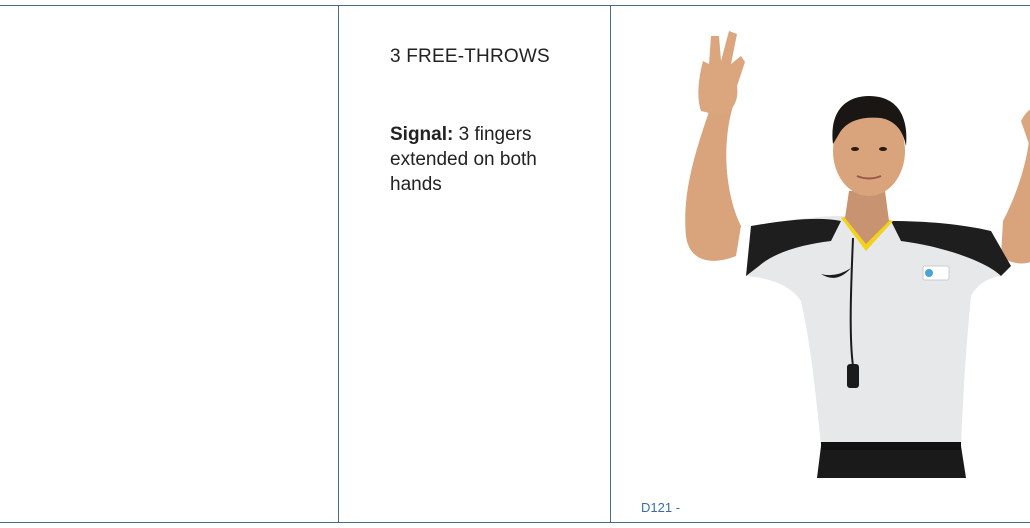 The height and width of the screenshot is (528, 1030). What do you see at coordinates (661, 507) in the screenshot?
I see `figure-caption: D121 -` at bounding box center [661, 507].